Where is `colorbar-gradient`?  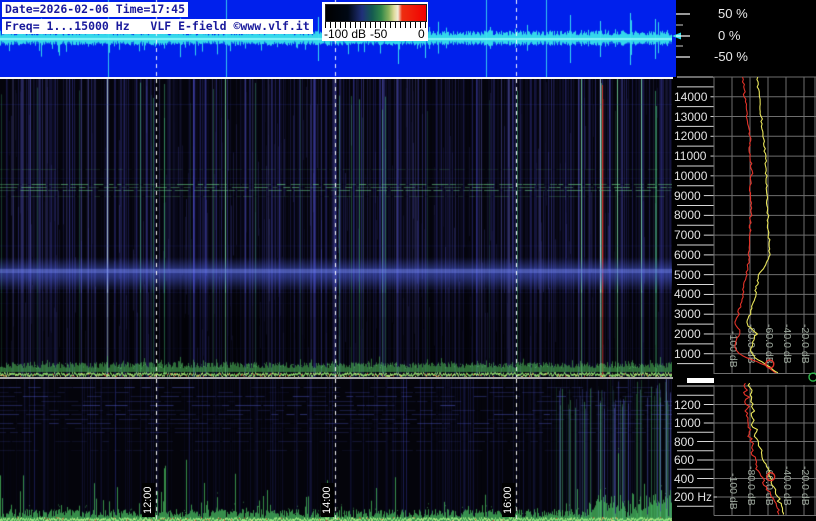
colorbar-gradient is located at coordinates (376, 13).